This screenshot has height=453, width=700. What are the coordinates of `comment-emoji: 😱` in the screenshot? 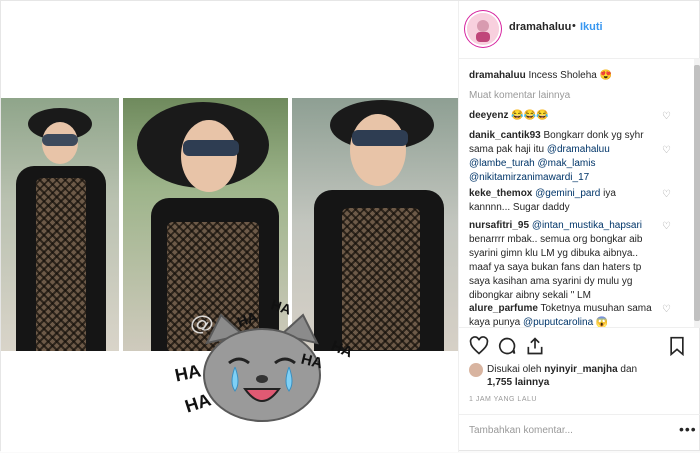 It's located at (602, 322).